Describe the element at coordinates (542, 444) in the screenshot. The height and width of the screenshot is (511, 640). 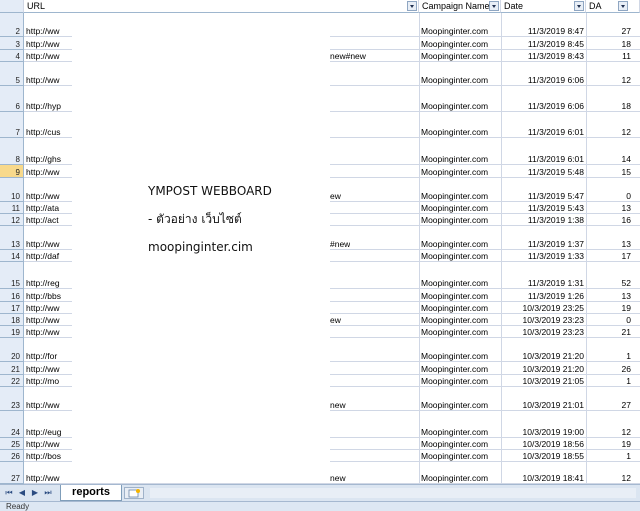
I see `date-cell: 10/3/2019 18:56` at that location.